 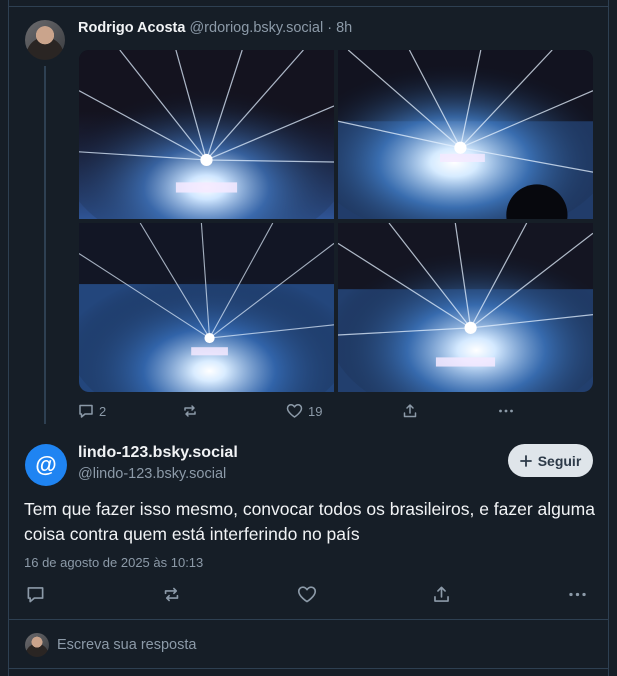 I want to click on reply-author-name: lindo-123.bsky.social, so click(x=158, y=453).